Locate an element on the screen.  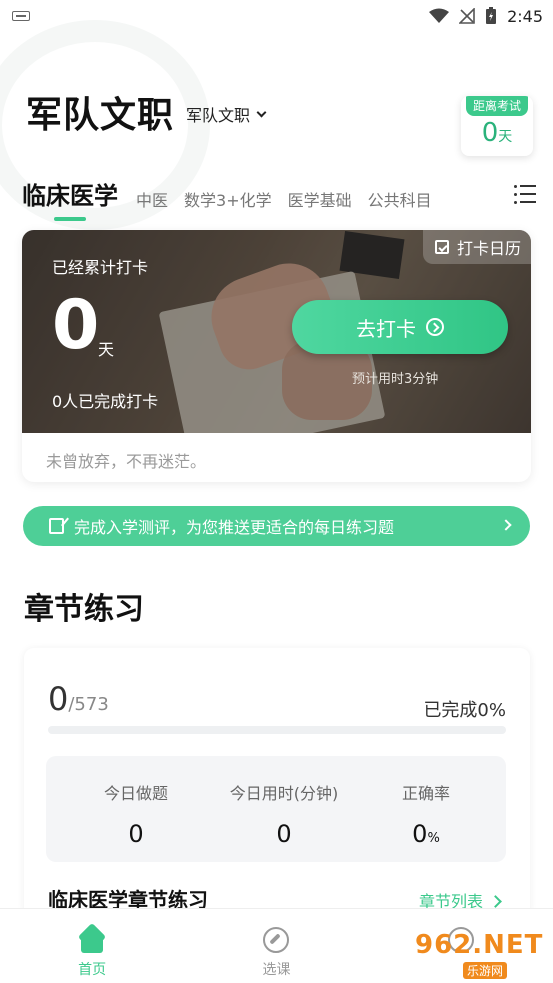
tab-chinese-medicine: 中医 is located at coordinates (152, 204).